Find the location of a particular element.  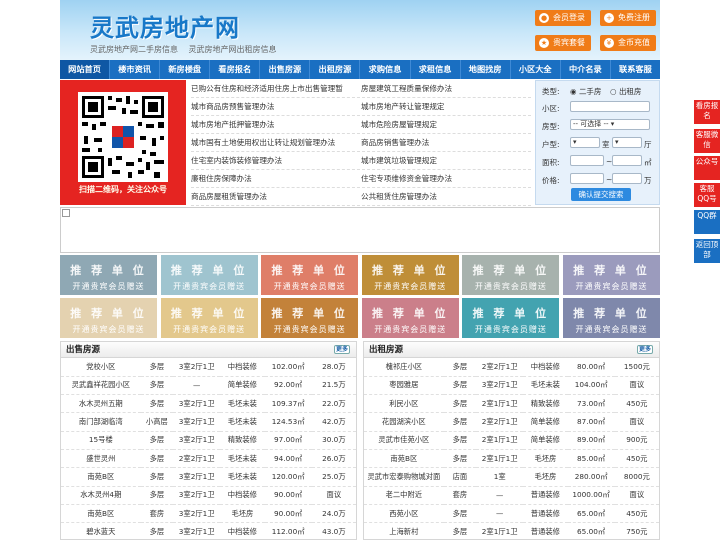

coin-recharge-button: ¥ 金币充值 is located at coordinates (628, 43).